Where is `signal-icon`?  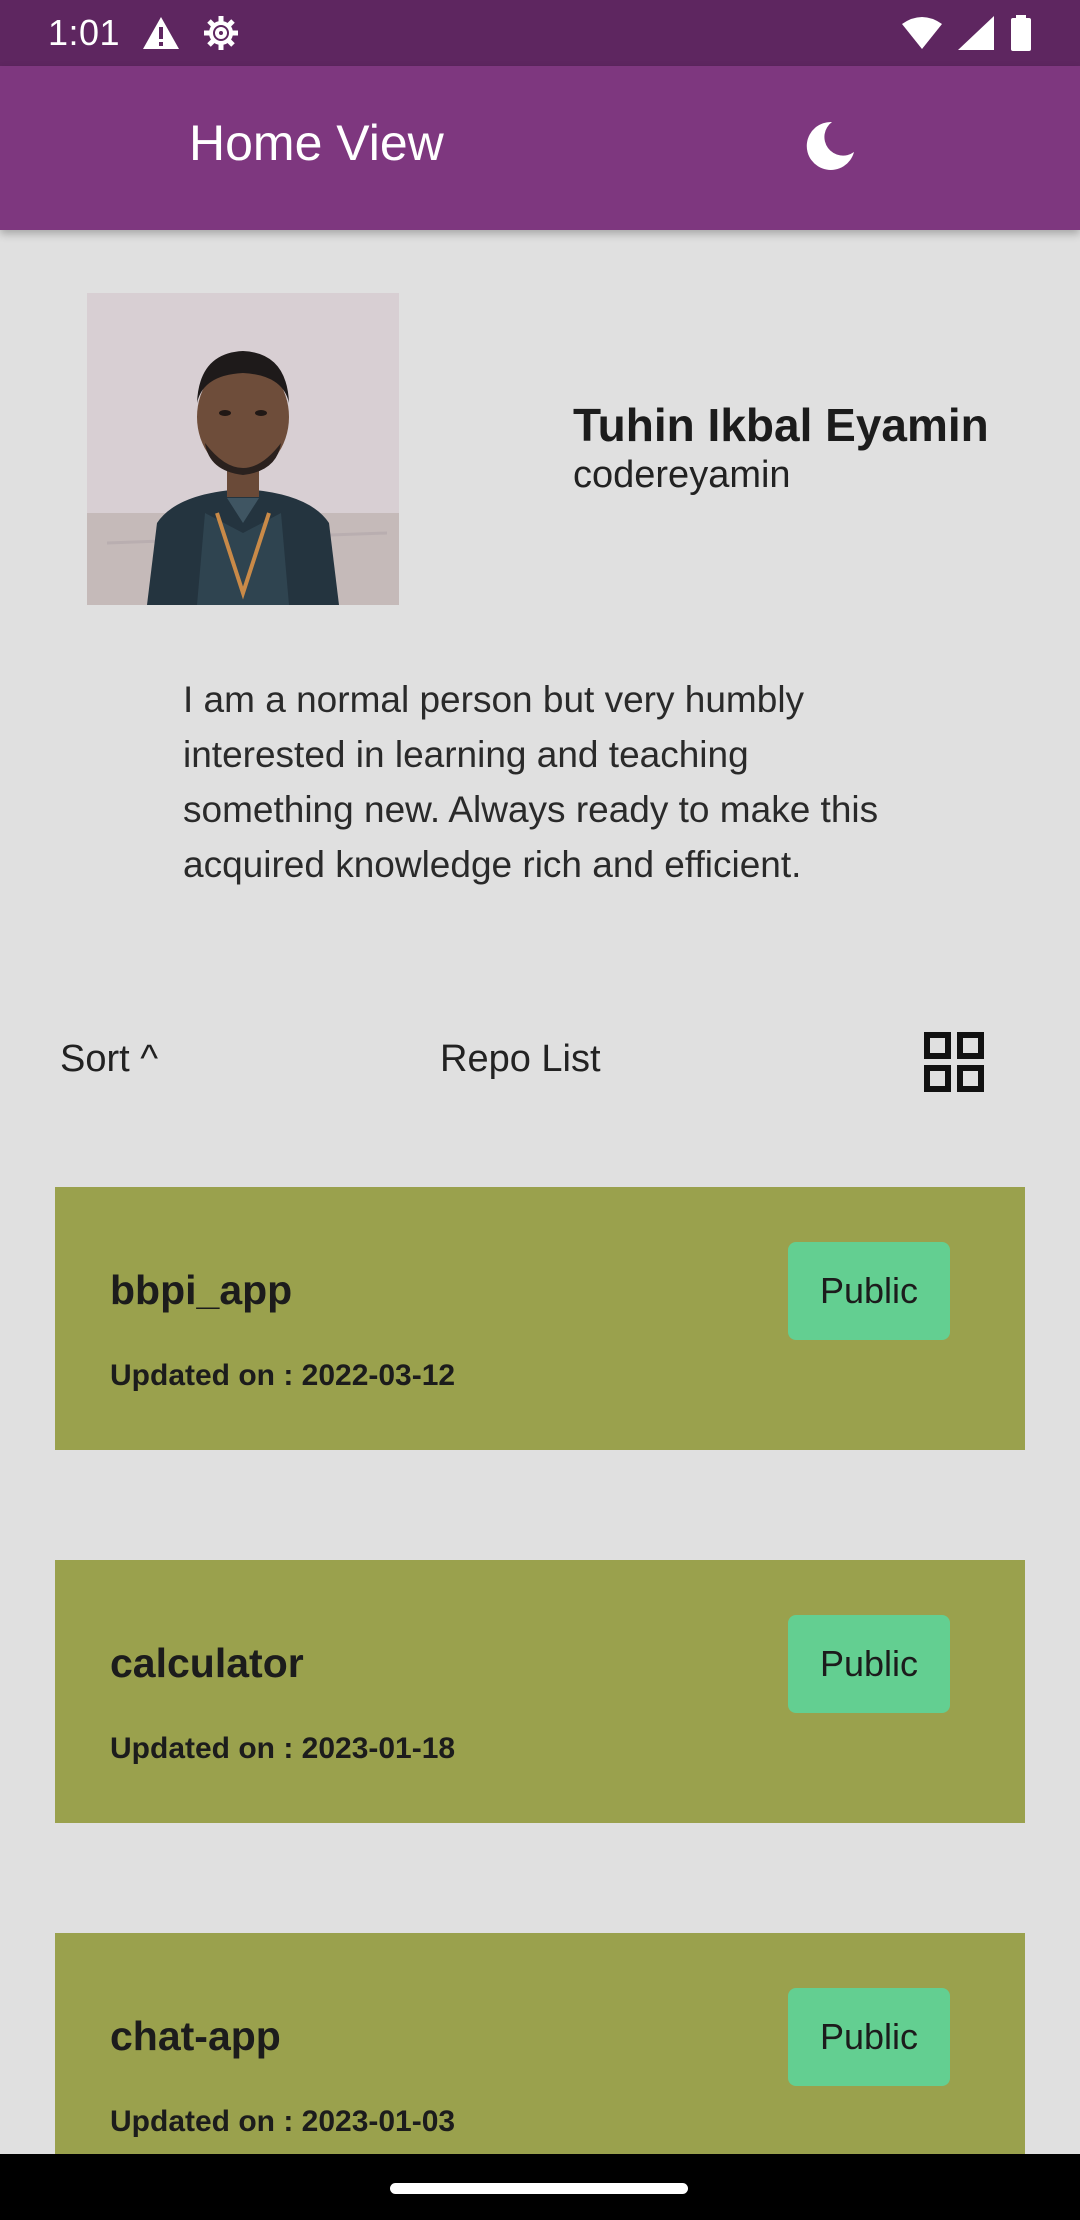 signal-icon is located at coordinates (976, 33).